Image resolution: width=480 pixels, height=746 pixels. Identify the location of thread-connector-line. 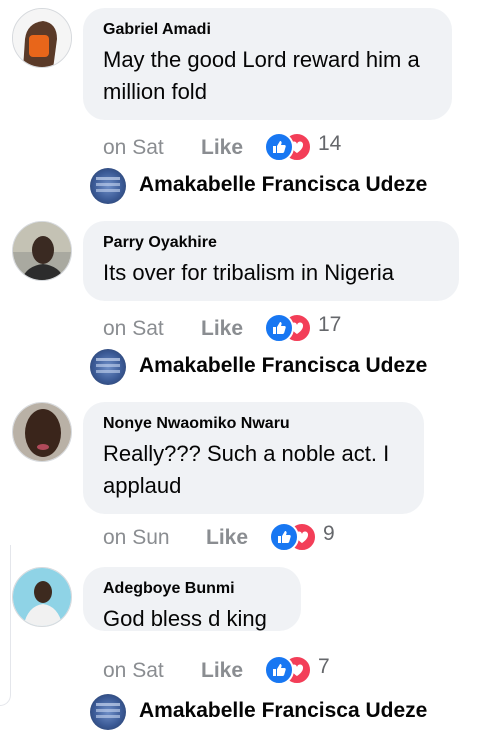
(5, 625).